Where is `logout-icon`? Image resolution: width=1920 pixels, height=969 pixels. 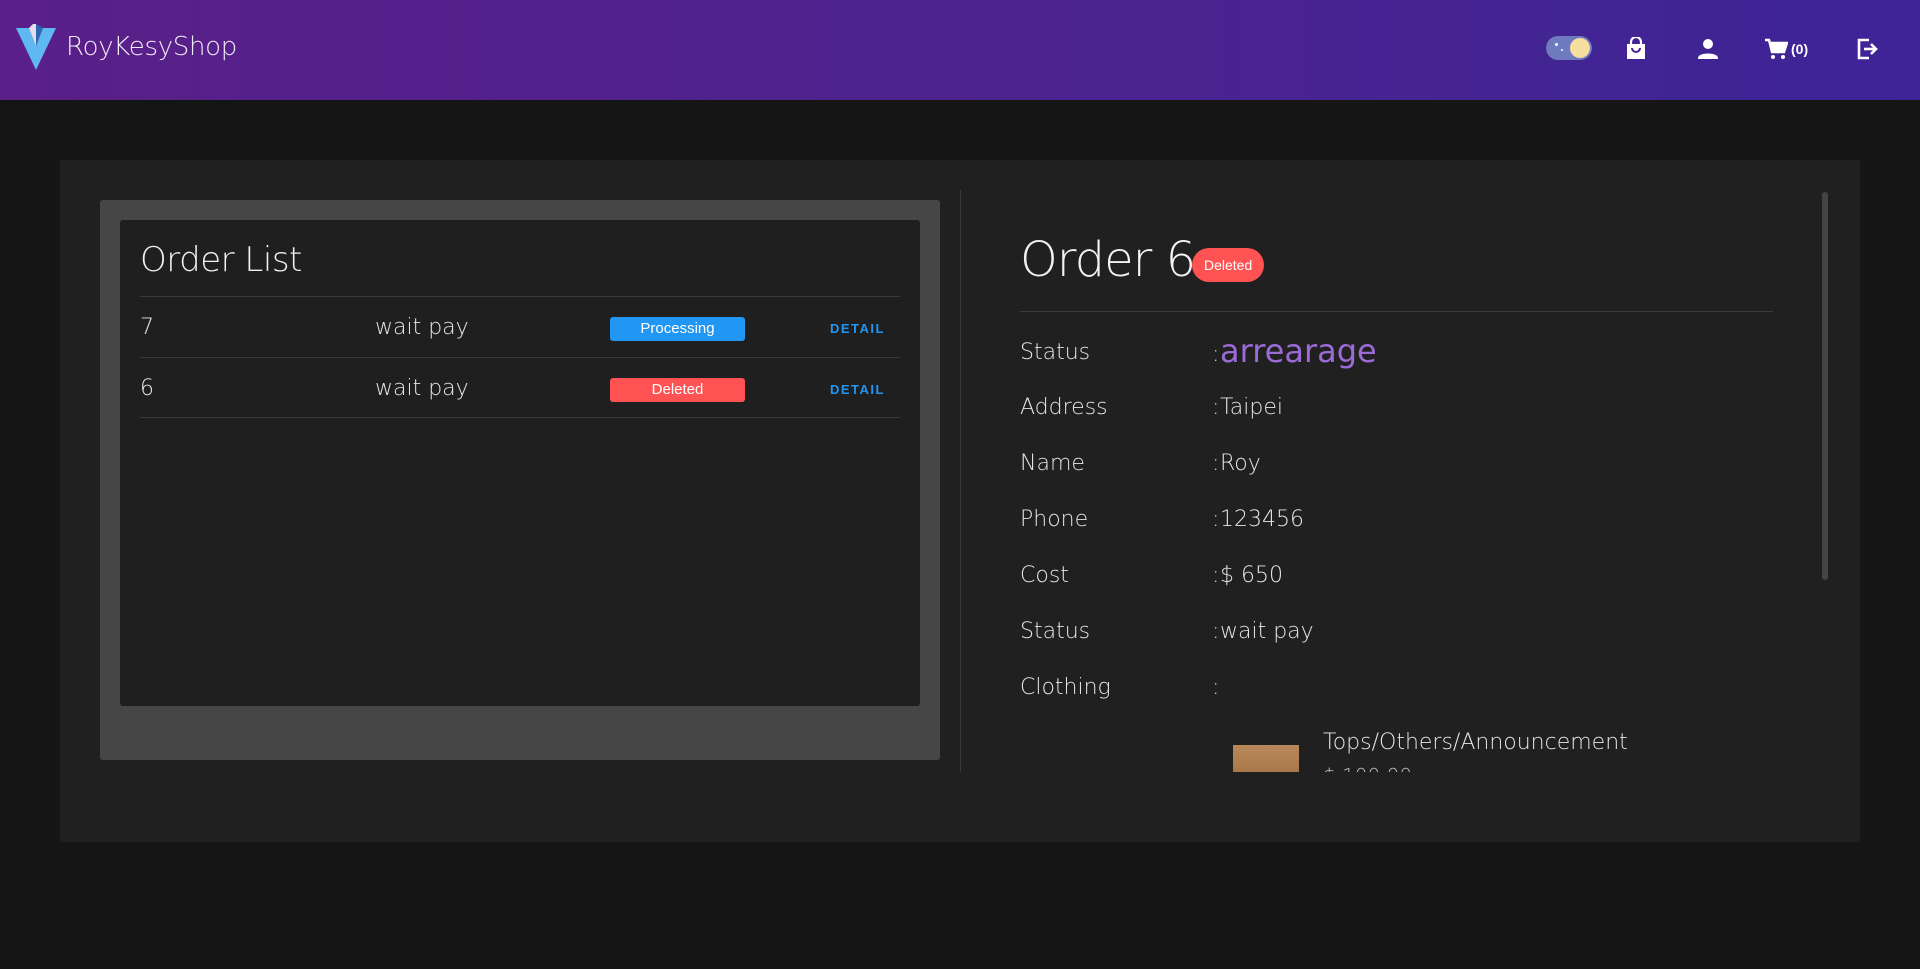
logout-icon is located at coordinates (1867, 49).